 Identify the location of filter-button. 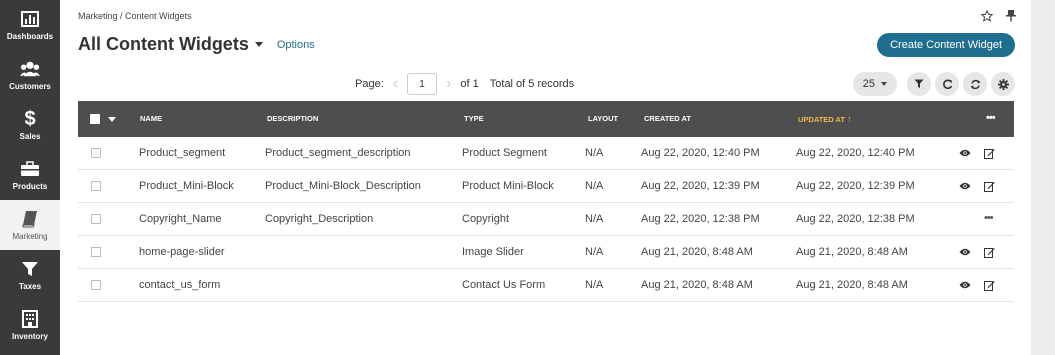
(919, 84).